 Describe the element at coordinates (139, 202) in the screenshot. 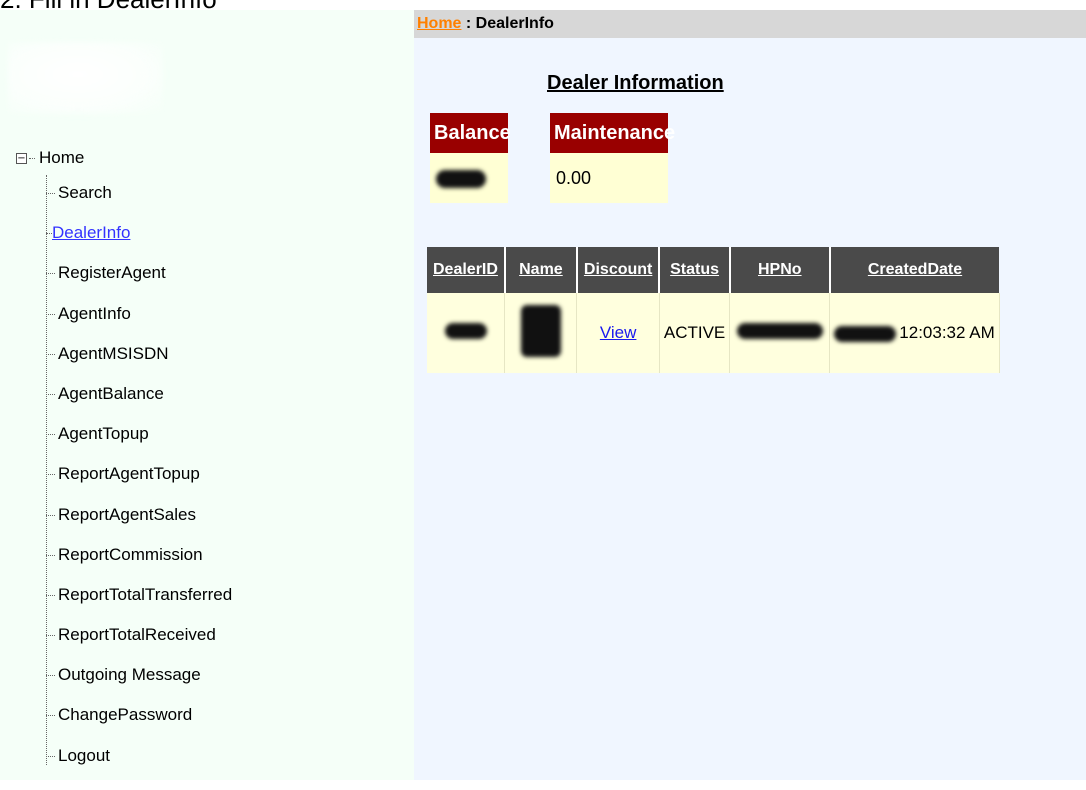

I see `sidebar-item-search: Search` at that location.